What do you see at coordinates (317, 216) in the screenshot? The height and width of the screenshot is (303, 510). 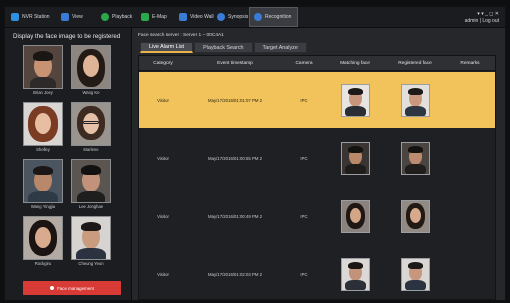 I see `table-row: Visitor May/17/2016/01:00:49 PM 2 IPC` at bounding box center [317, 216].